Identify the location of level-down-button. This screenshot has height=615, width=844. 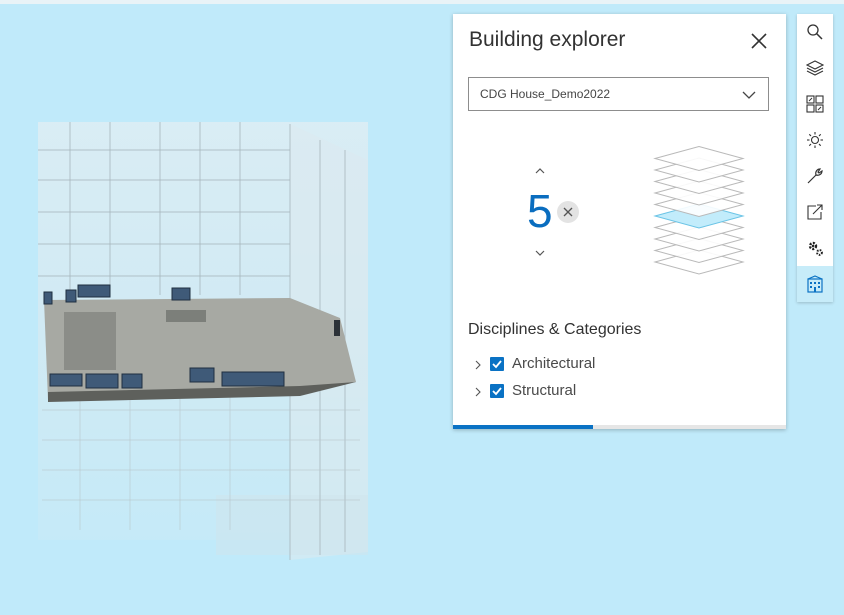
(540, 253).